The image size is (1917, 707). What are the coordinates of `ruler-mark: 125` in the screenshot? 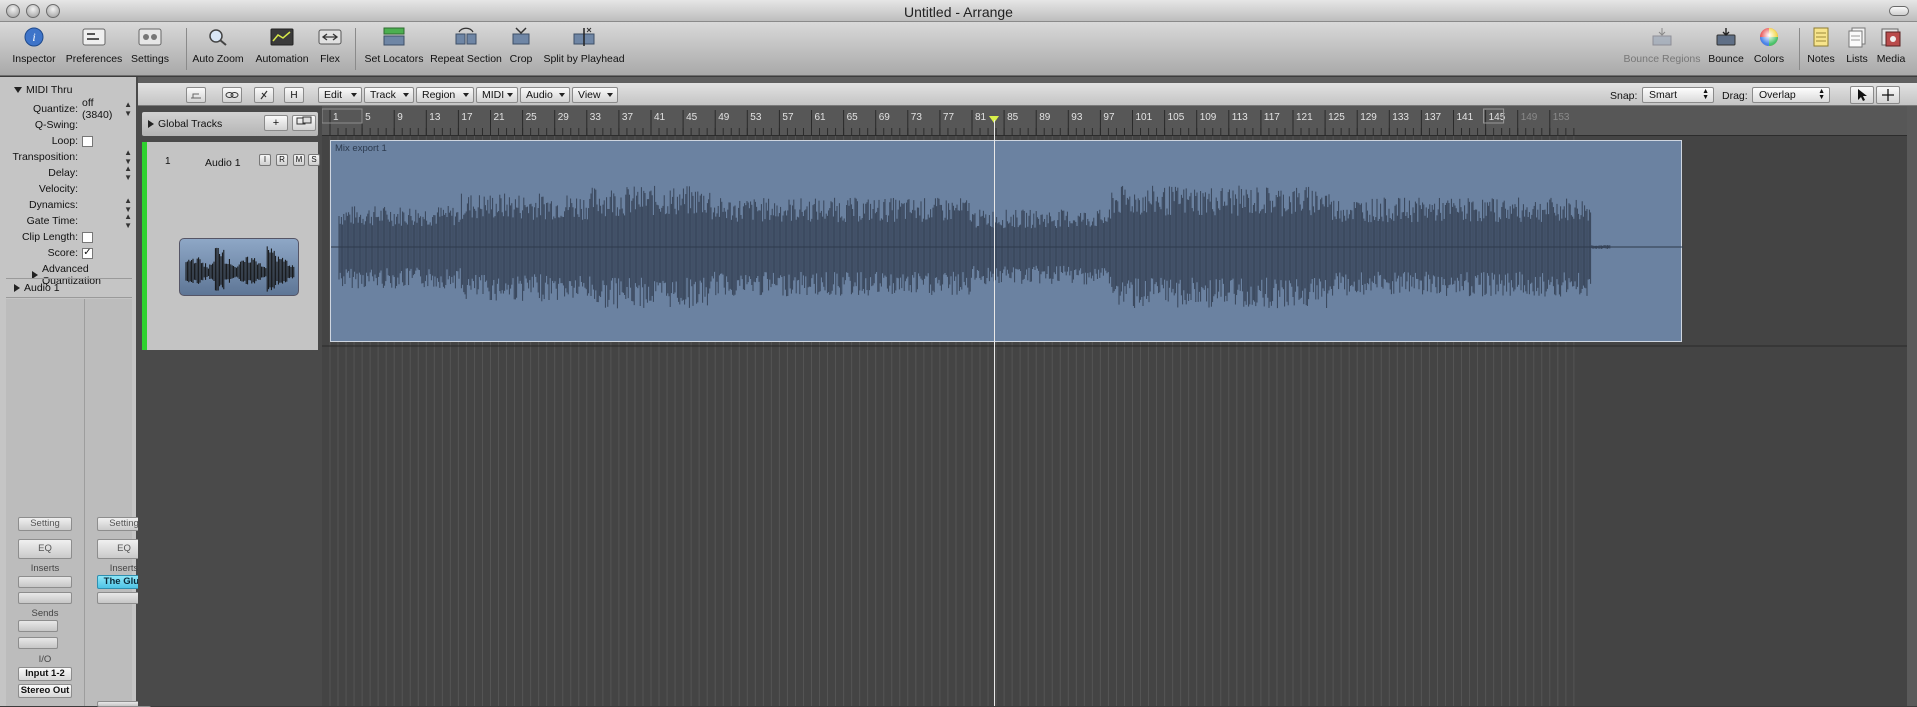 It's located at (1336, 117).